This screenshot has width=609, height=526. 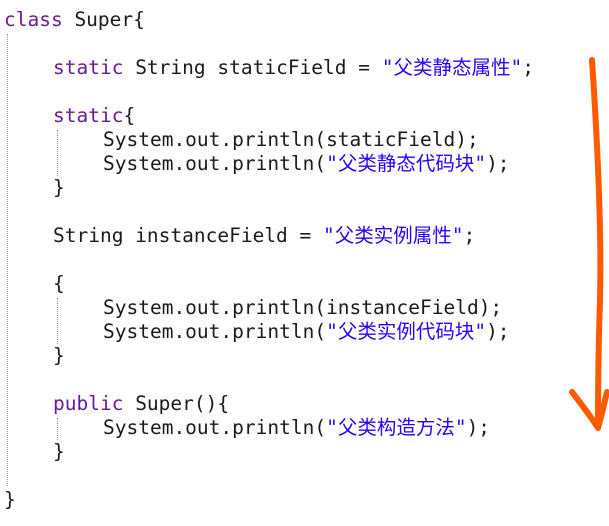 I want to click on arrow-shaft, so click(x=596, y=243).